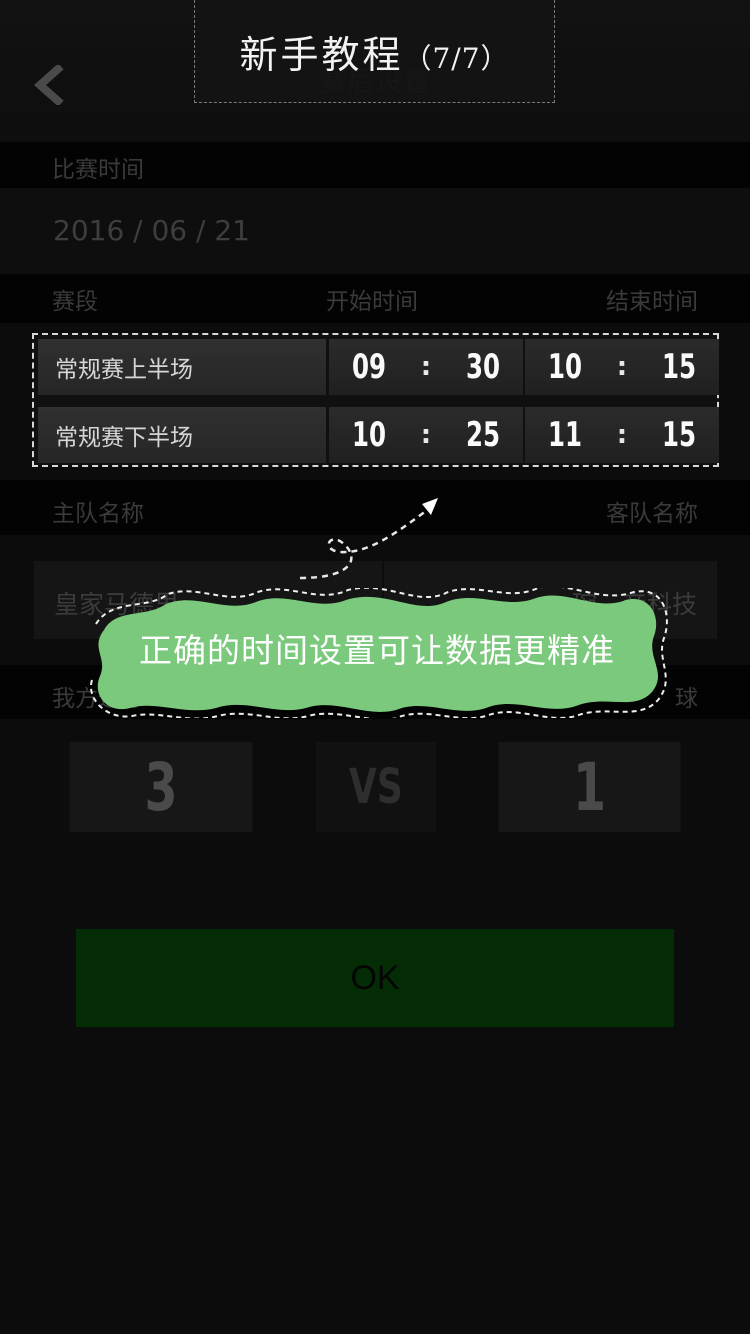 This screenshot has height=1334, width=750. Describe the element at coordinates (483, 367) in the screenshot. I see `start-minute: 30` at that location.